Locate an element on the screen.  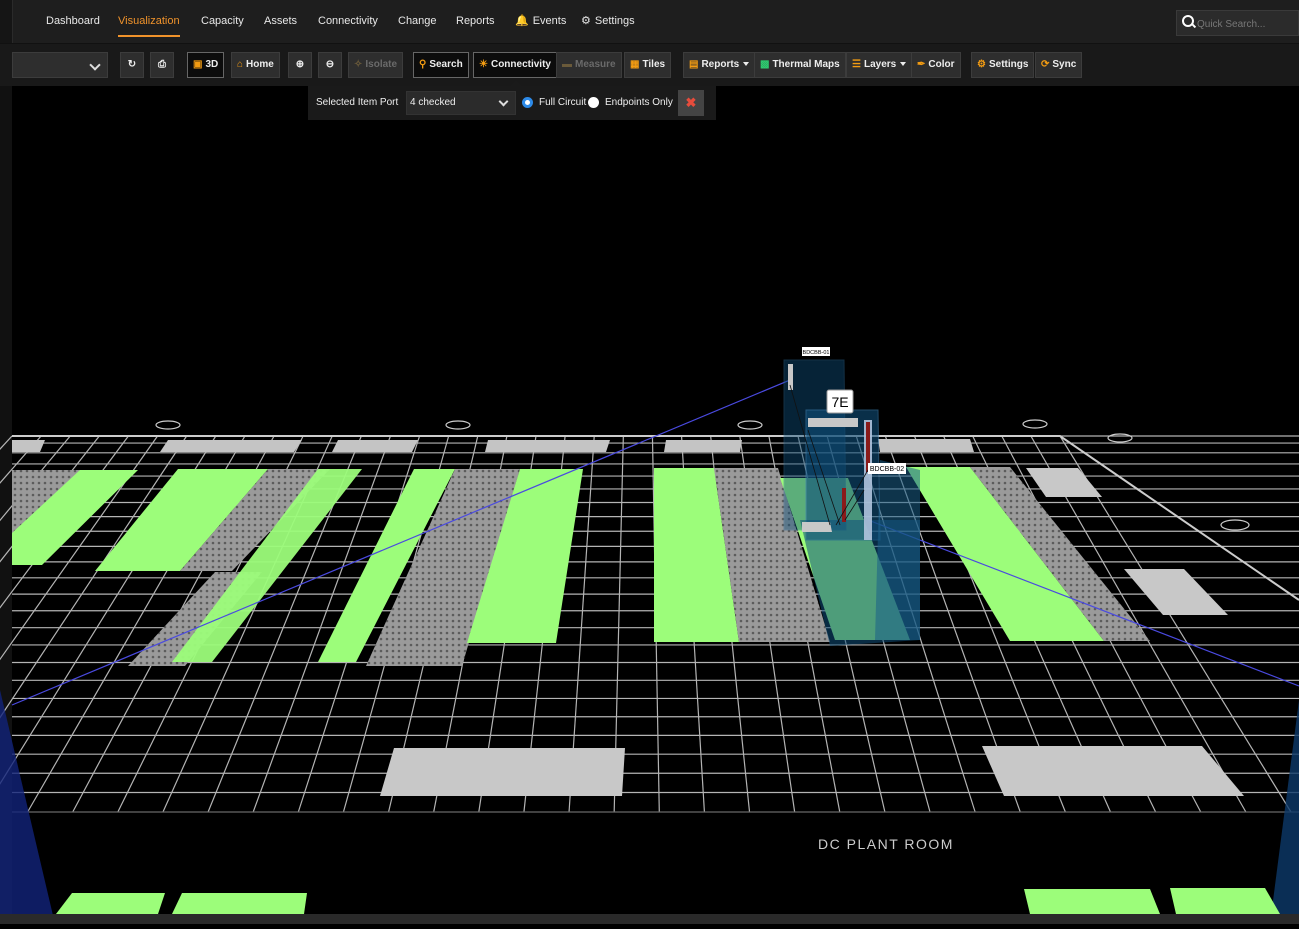
nav-change: Change is located at coordinates (417, 21).